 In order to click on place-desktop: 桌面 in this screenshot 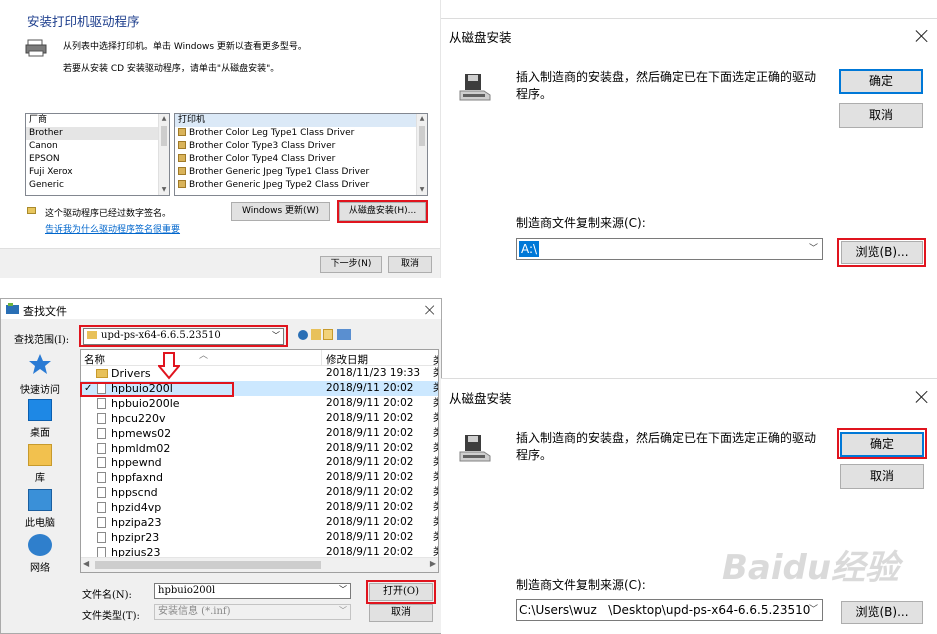, I will do `click(40, 419)`.